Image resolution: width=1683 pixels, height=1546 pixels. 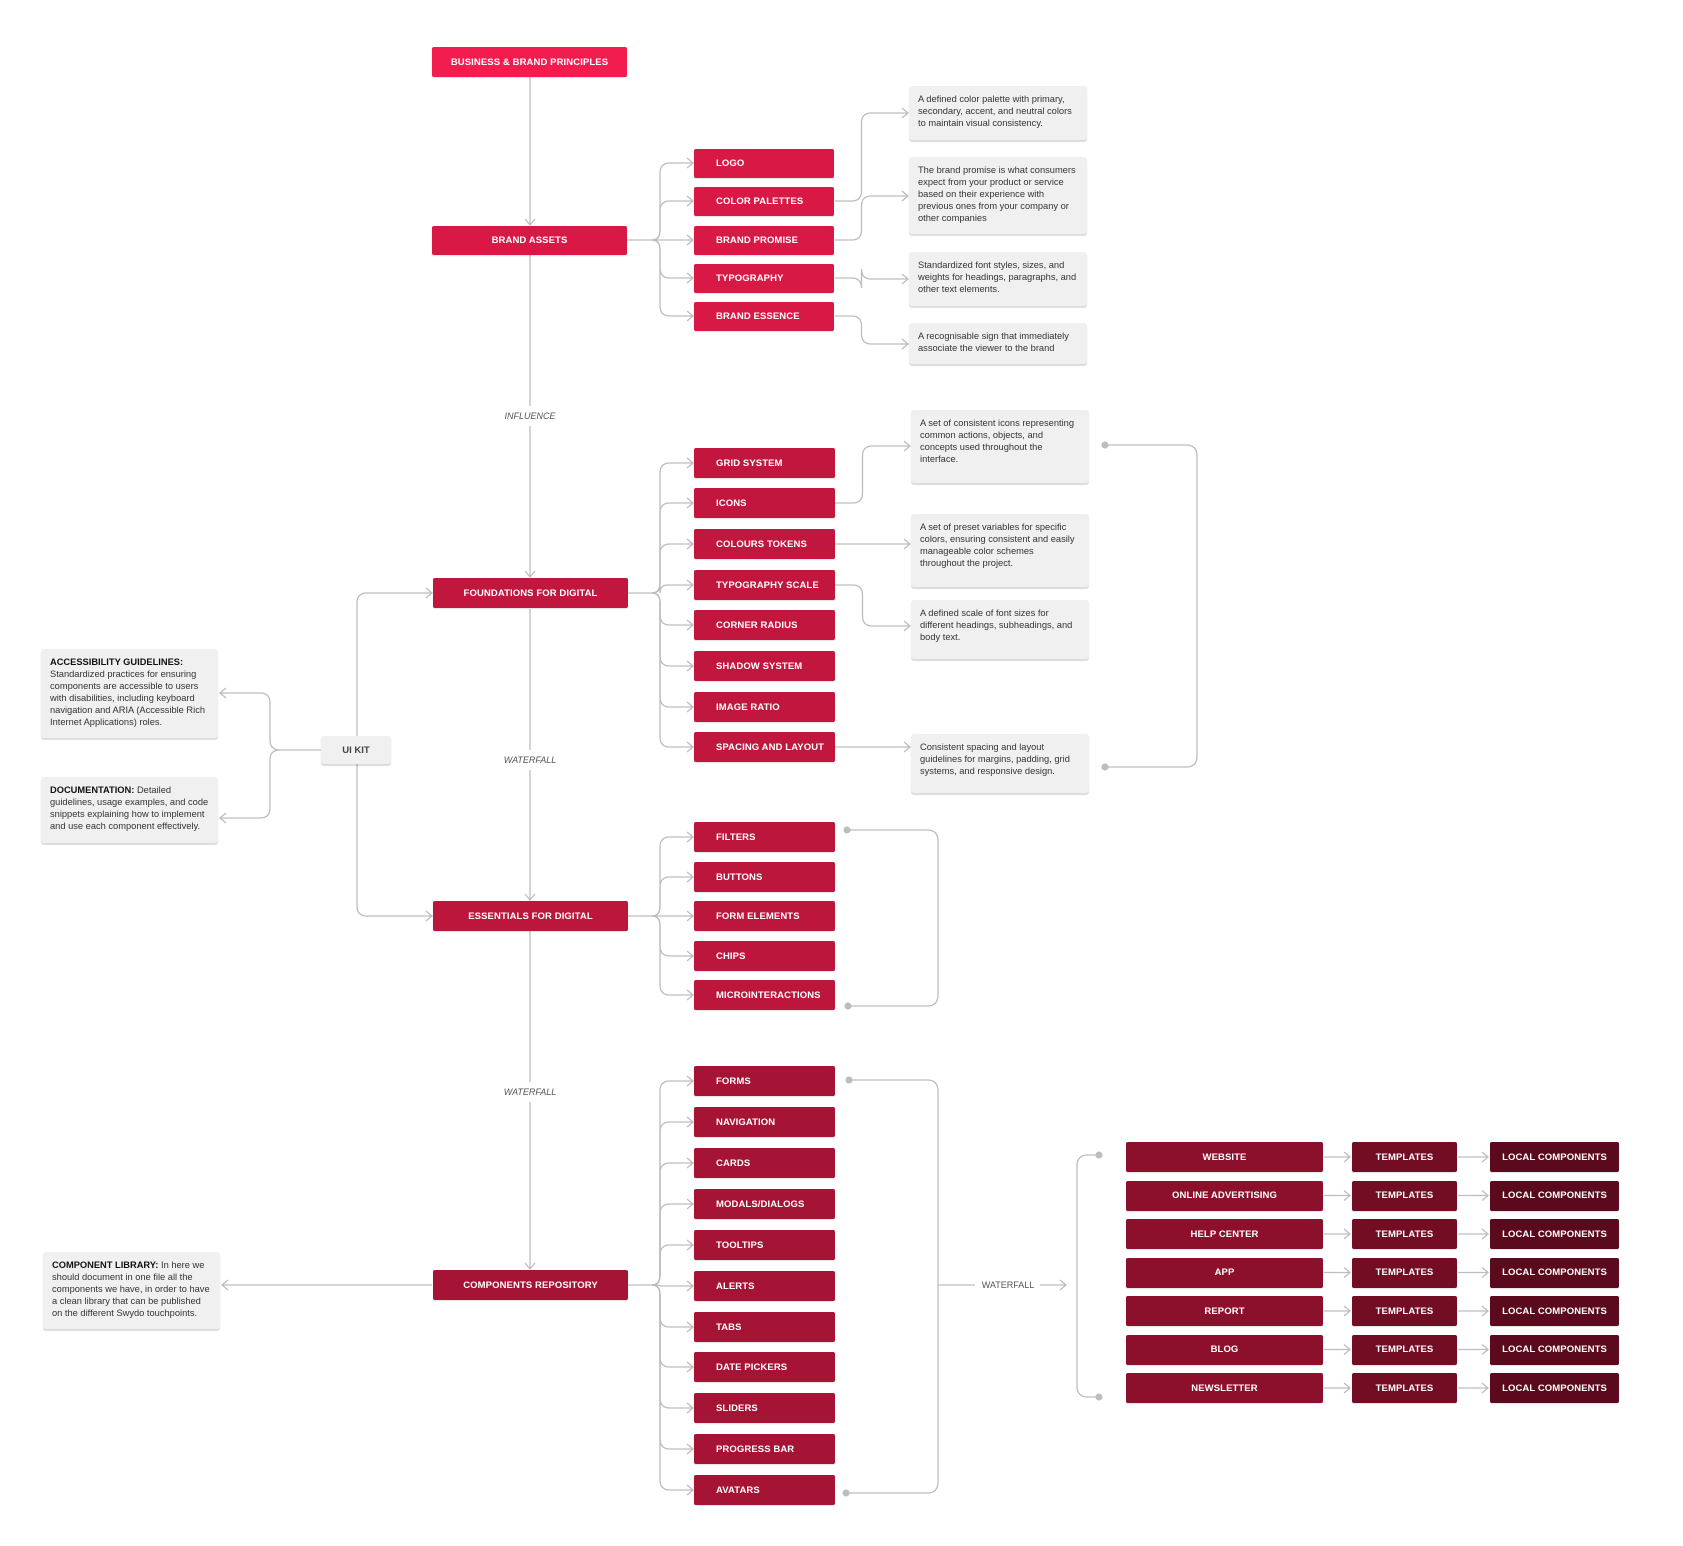 What do you see at coordinates (117, 662) in the screenshot?
I see `note-title: ACCESSIBILITY GUIDELINES:` at bounding box center [117, 662].